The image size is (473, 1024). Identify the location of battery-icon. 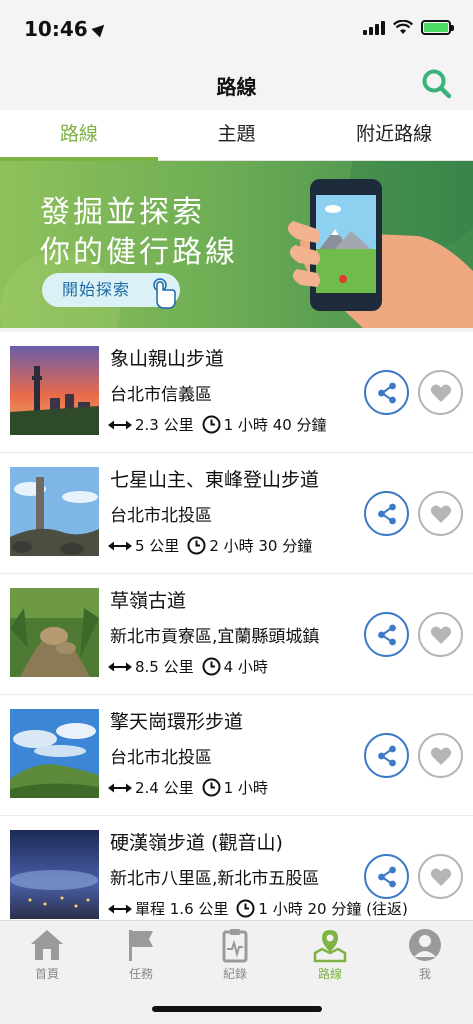
(437, 27).